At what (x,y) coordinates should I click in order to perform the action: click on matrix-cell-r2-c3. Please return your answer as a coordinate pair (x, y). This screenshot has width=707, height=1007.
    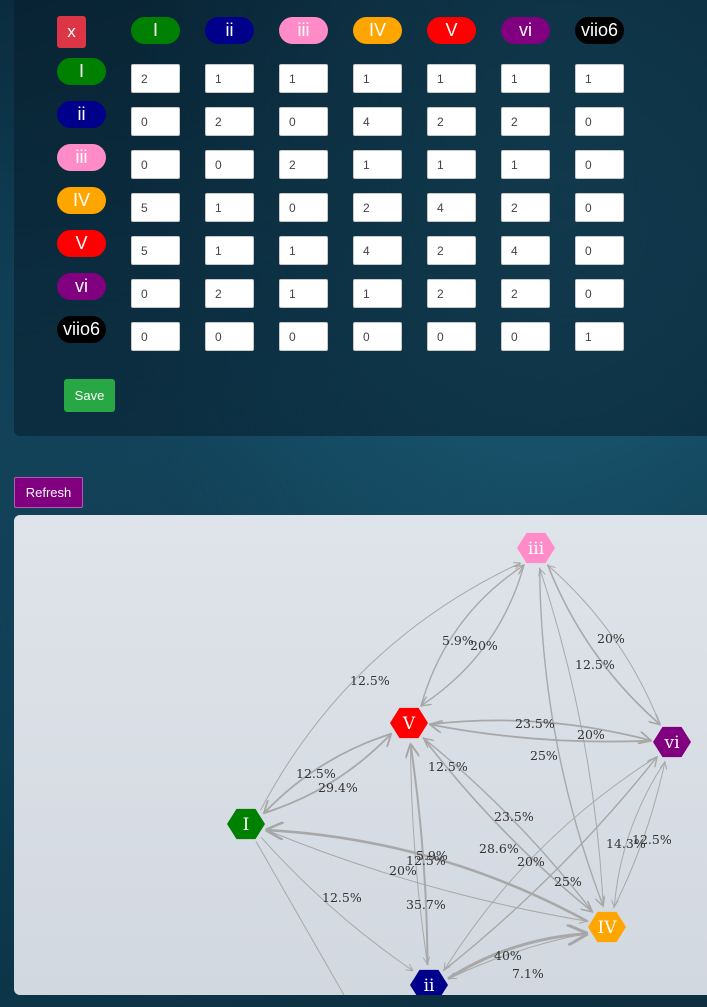
    Looking at the image, I should click on (303, 121).